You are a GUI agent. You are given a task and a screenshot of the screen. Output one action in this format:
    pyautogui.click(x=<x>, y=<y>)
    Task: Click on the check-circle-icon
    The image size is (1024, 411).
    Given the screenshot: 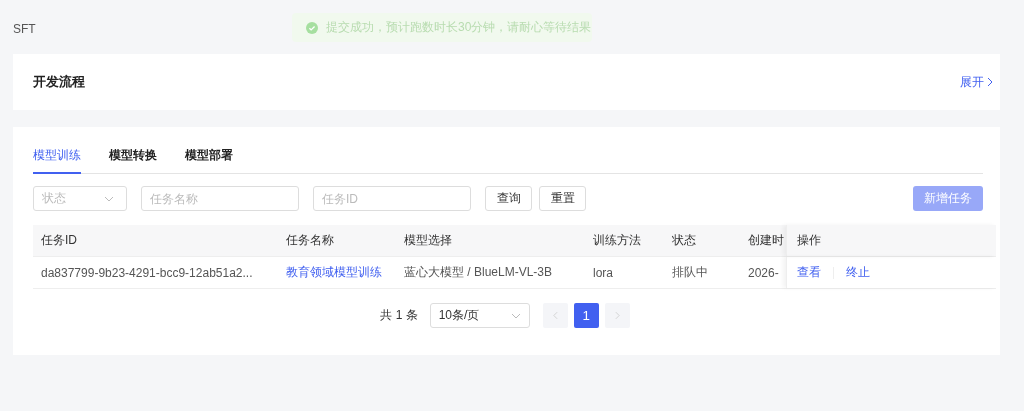 What is the action you would take?
    pyautogui.click(x=312, y=27)
    